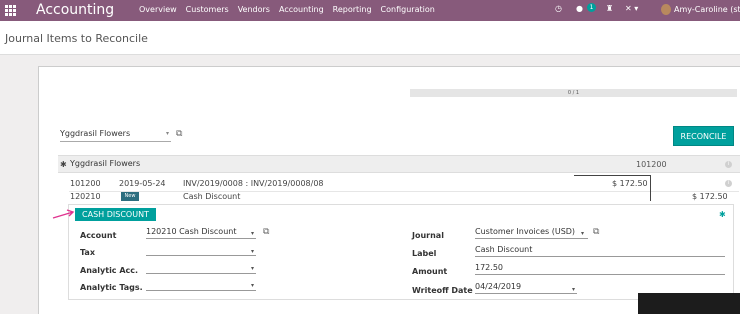 The width and height of the screenshot is (740, 314). What do you see at coordinates (630, 183) in the screenshot?
I see `line-debit: $ 172.50` at bounding box center [630, 183].